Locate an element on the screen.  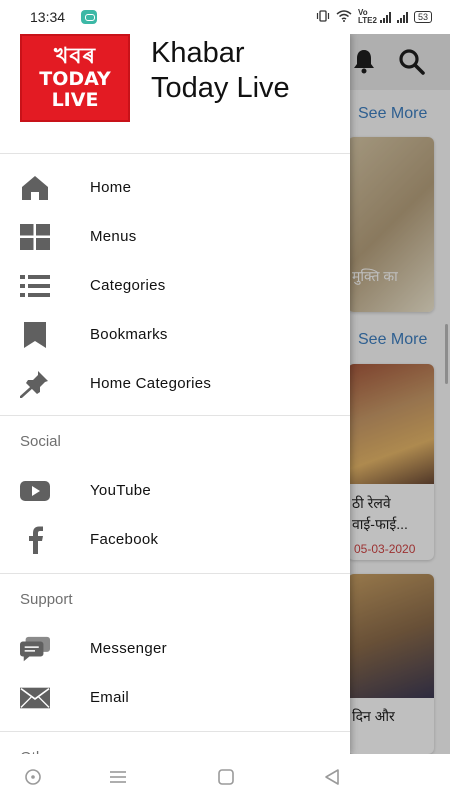
menu-item-messenger: Messenger is located at coordinates (175, 648).